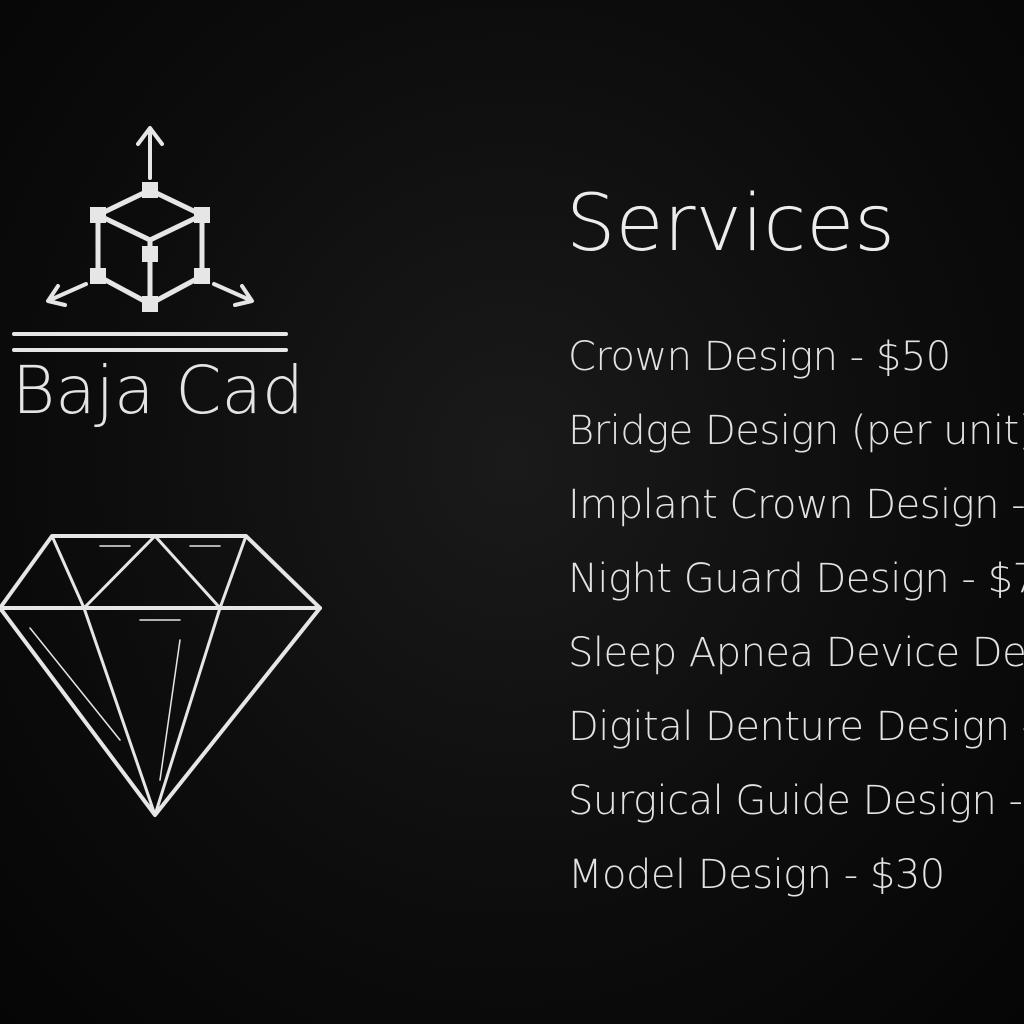 The image size is (1024, 1024). What do you see at coordinates (796, 579) in the screenshot?
I see `service-item: Night Guard Design - $70` at bounding box center [796, 579].